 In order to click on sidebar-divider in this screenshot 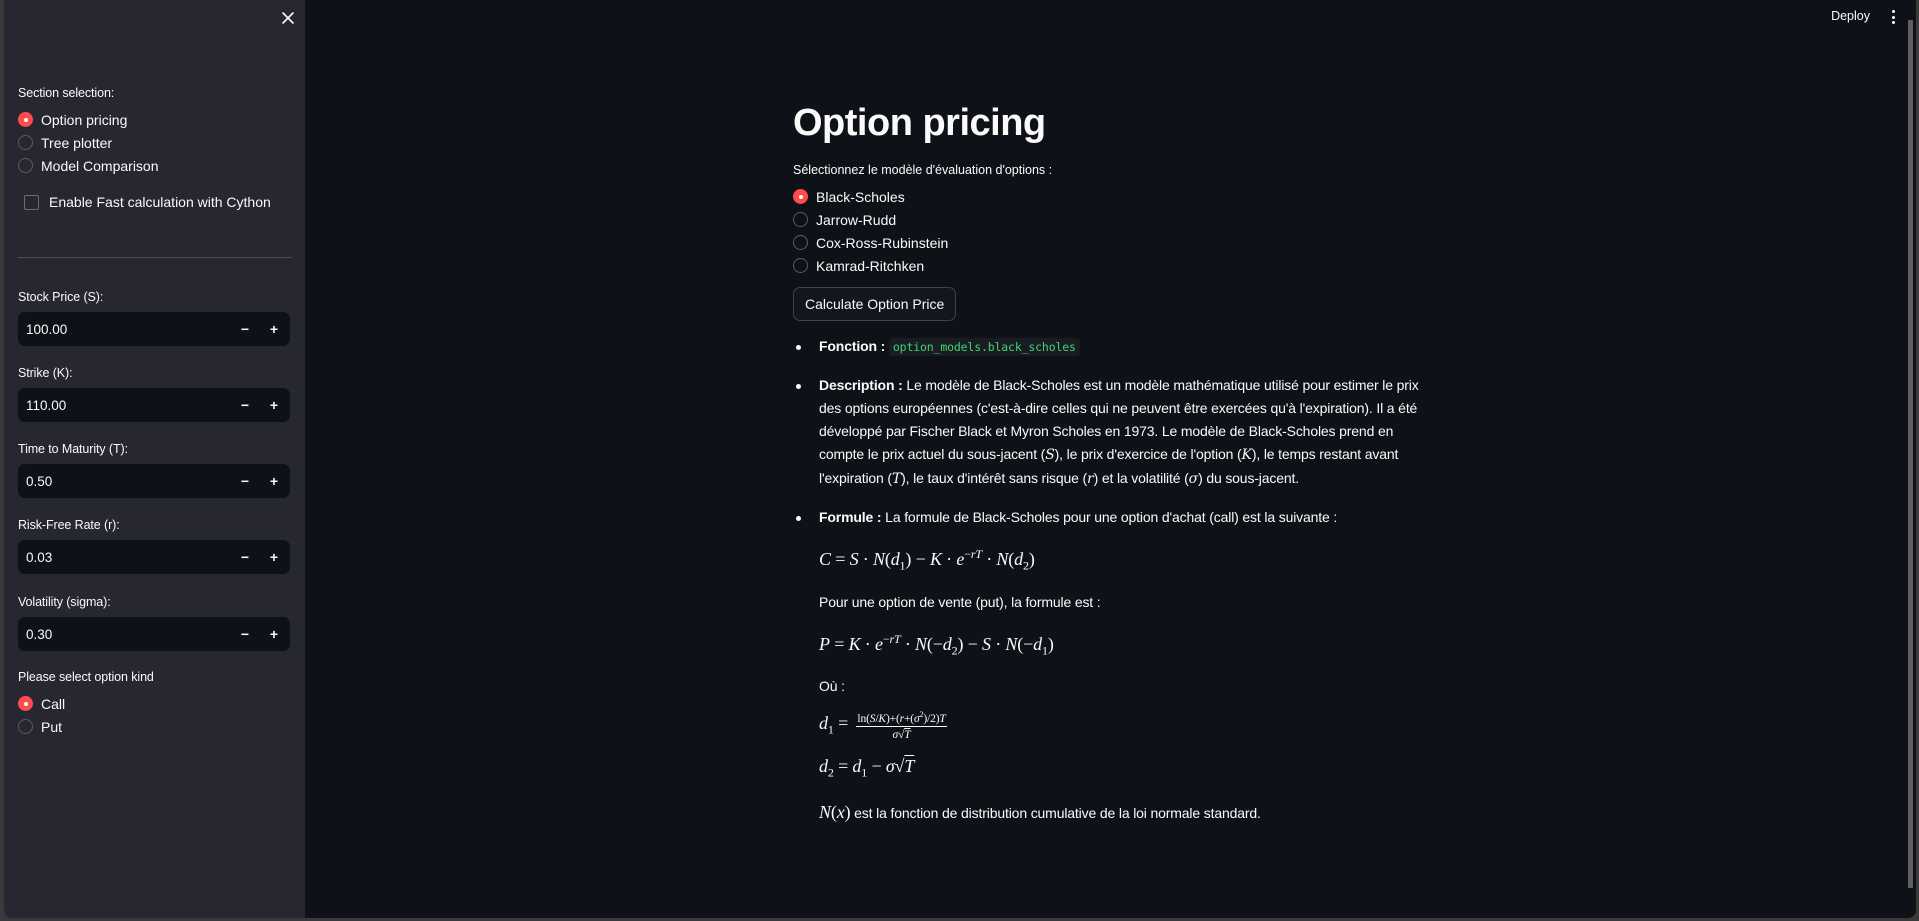, I will do `click(155, 257)`.